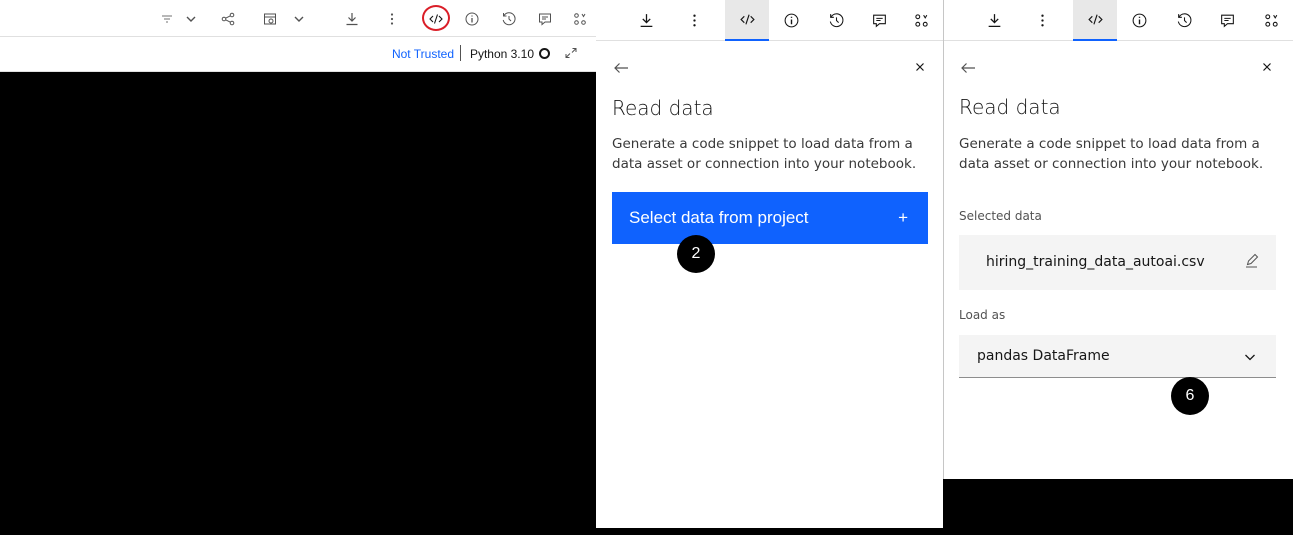  I want to click on trust-status-link: Not Trusted, so click(423, 54).